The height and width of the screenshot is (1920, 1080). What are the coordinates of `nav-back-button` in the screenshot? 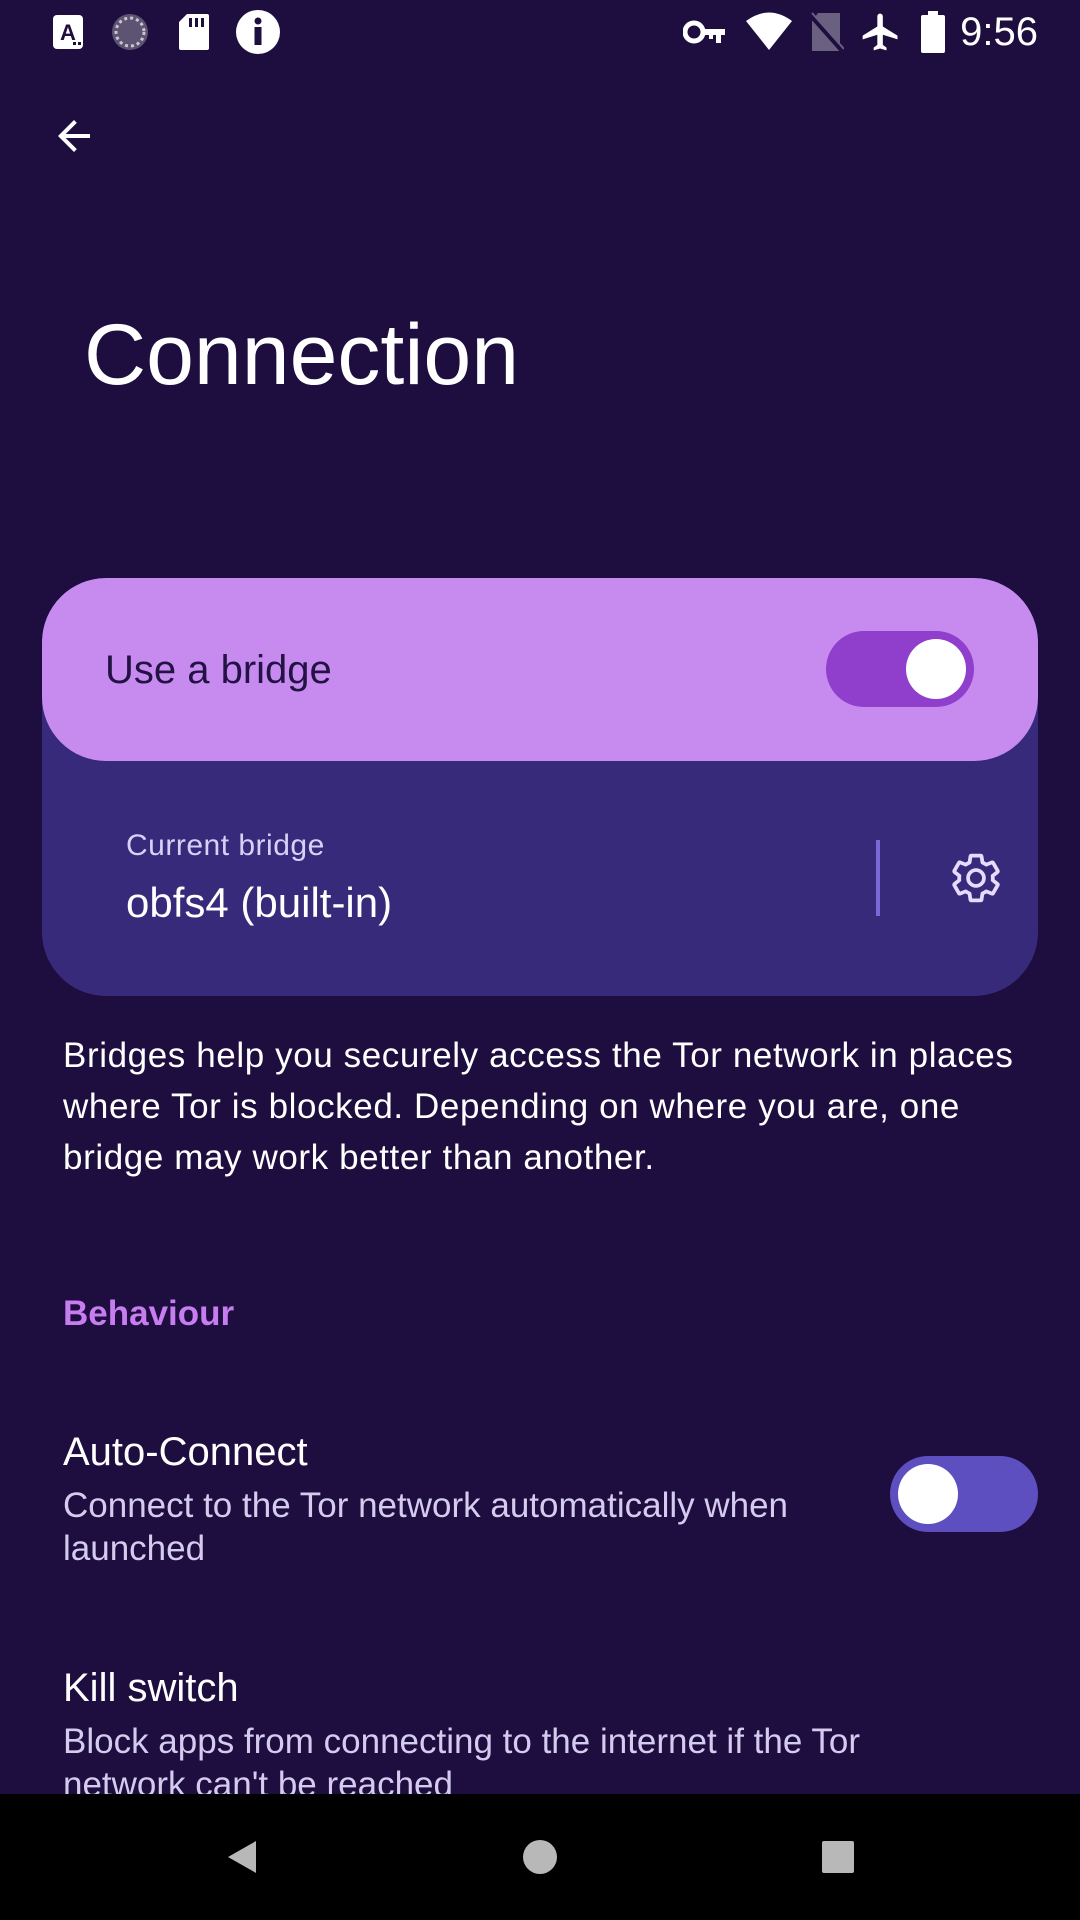 It's located at (242, 1857).